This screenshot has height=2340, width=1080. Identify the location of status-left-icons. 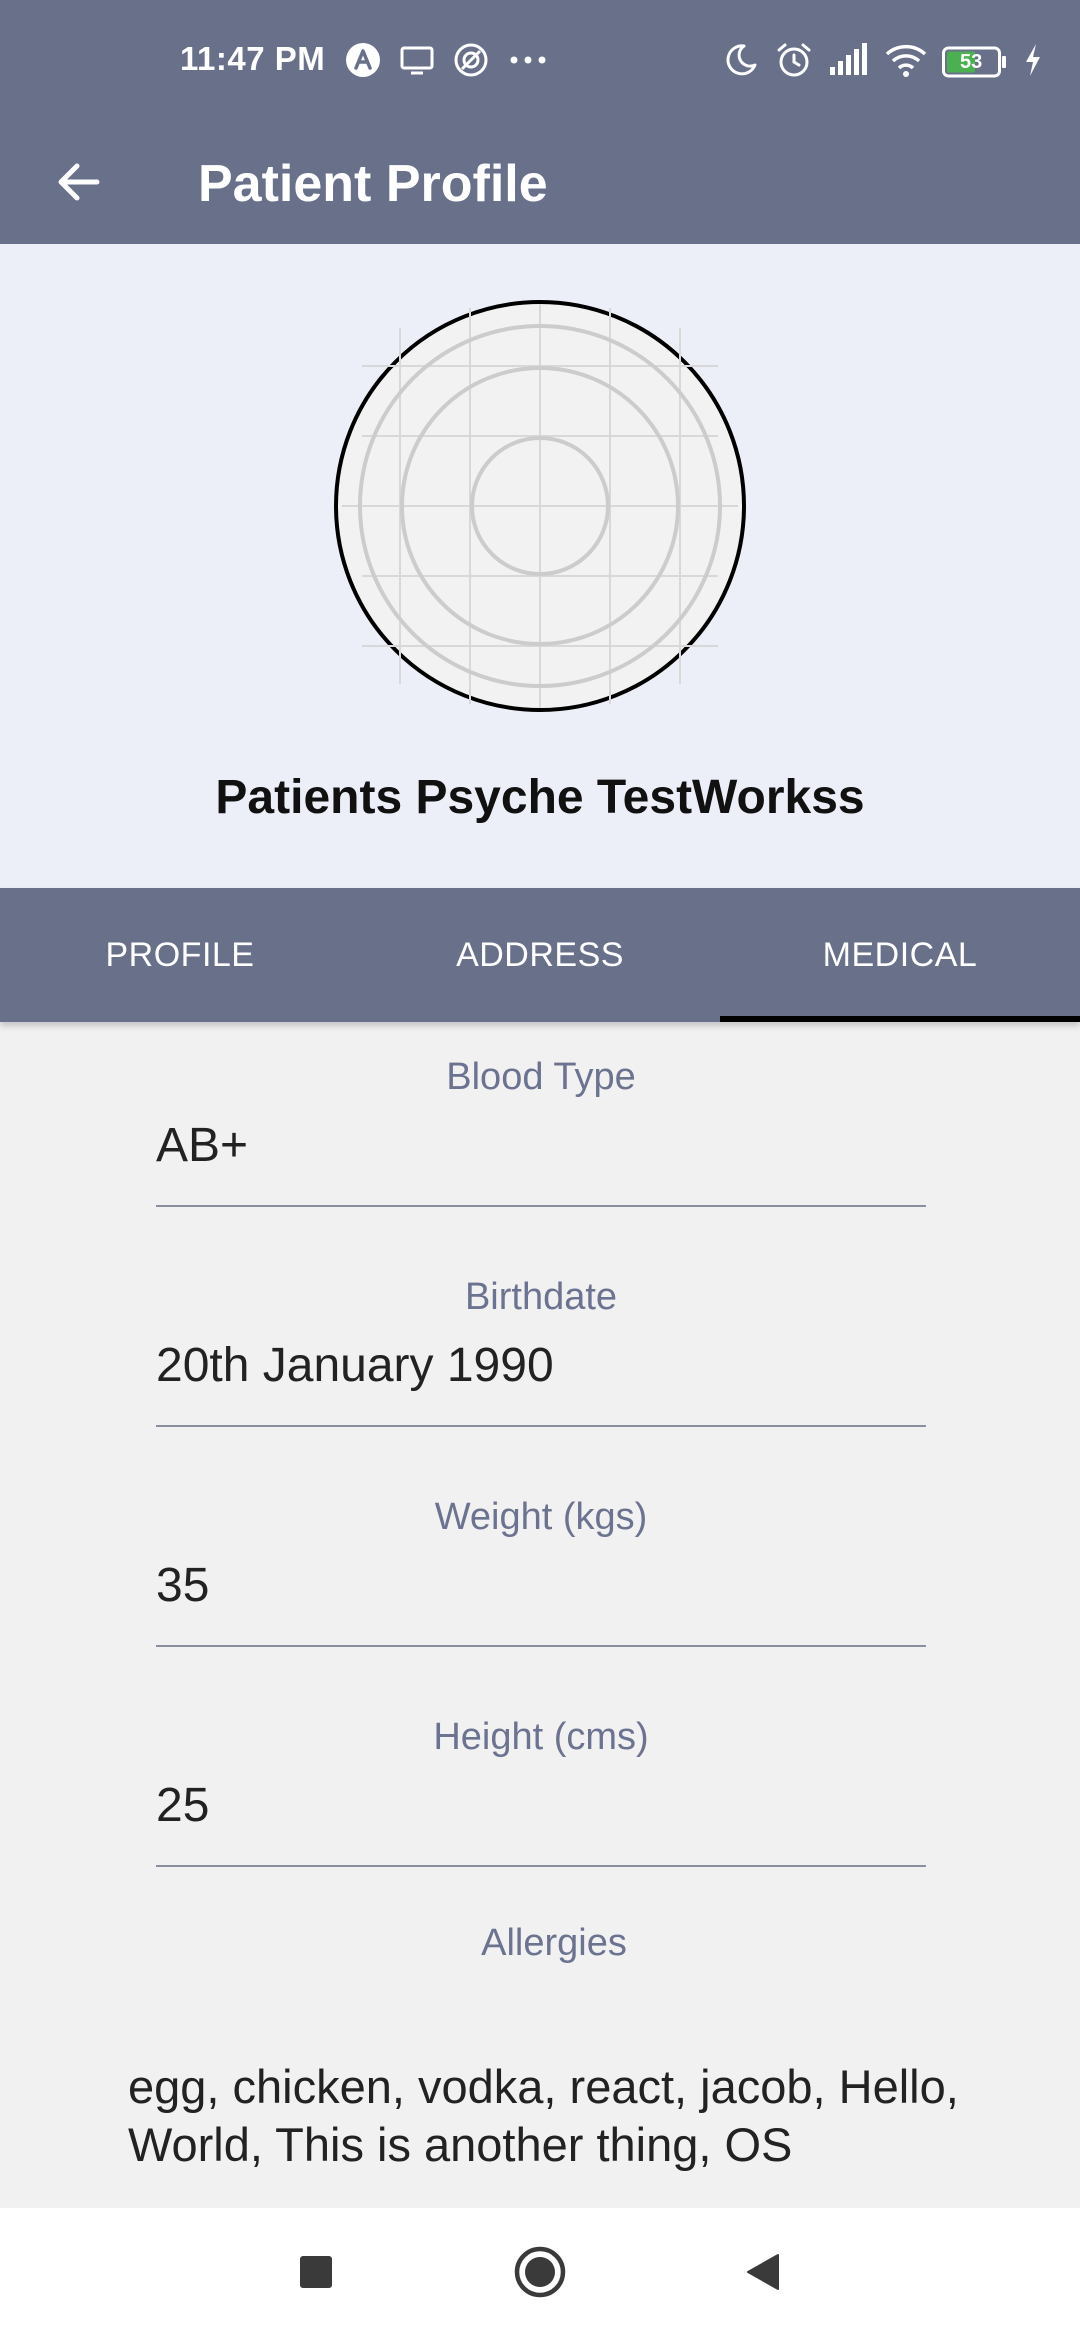
(447, 62).